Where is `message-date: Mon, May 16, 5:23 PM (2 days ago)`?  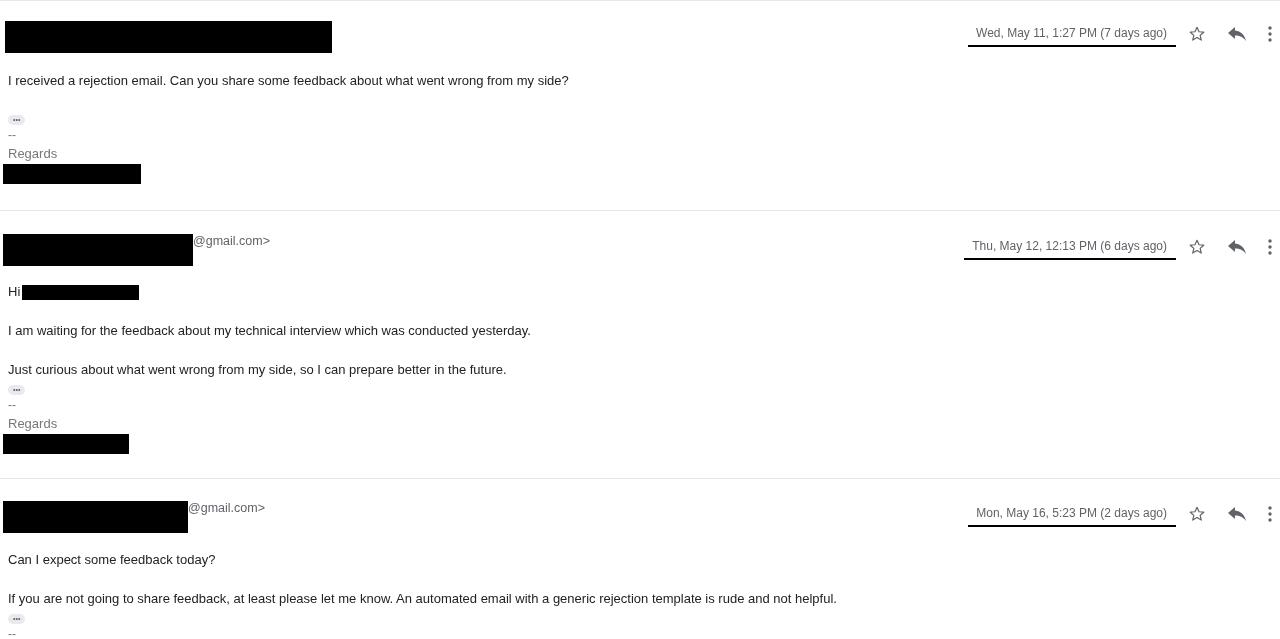
message-date: Mon, May 16, 5:23 PM (2 days ago) is located at coordinates (1072, 514).